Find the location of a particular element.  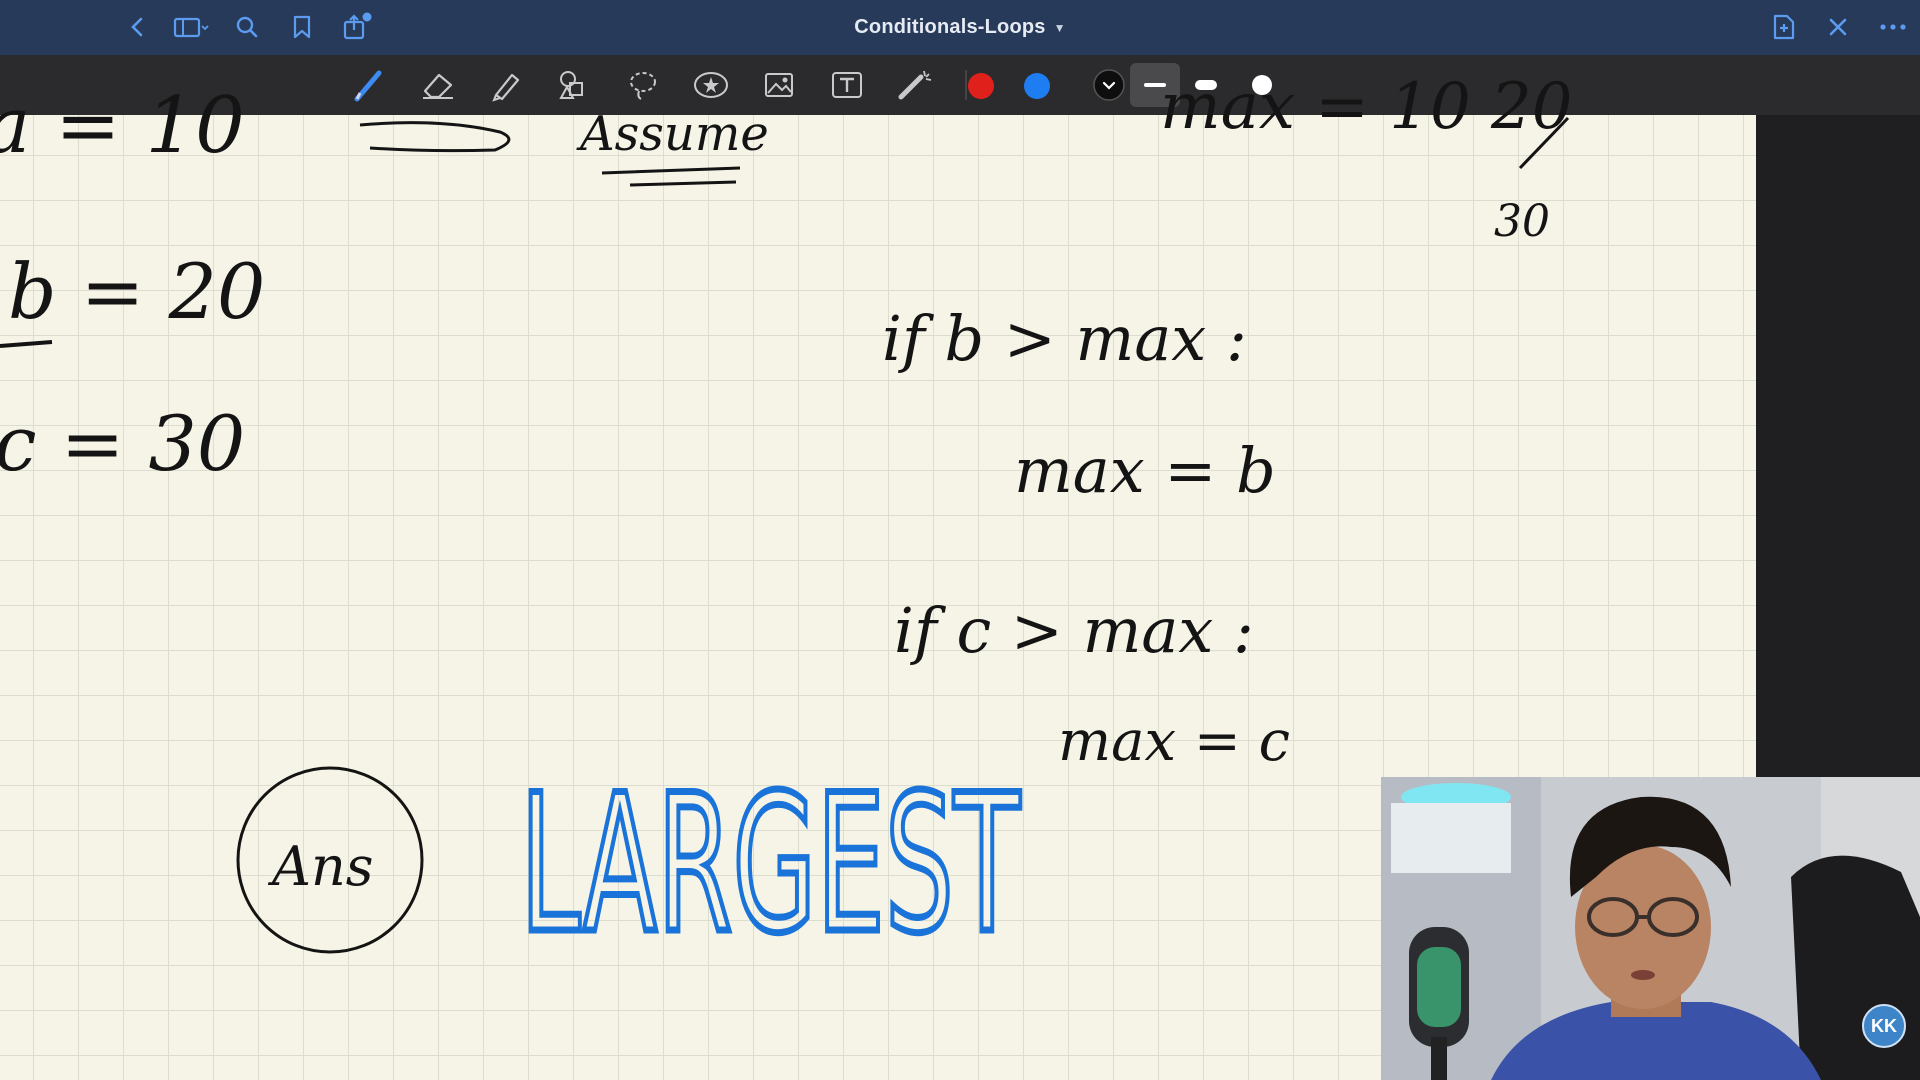

webcam-overlay: KK is located at coordinates (1650, 928).